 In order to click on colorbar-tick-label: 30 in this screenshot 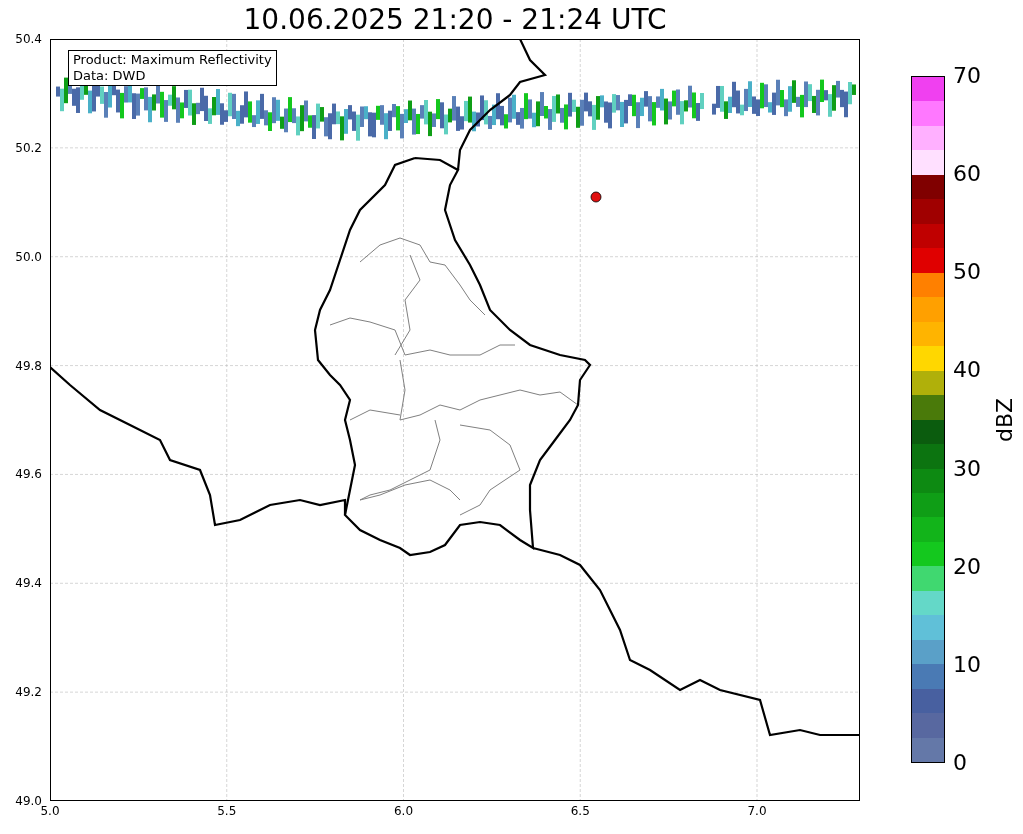, I will do `click(967, 468)`.